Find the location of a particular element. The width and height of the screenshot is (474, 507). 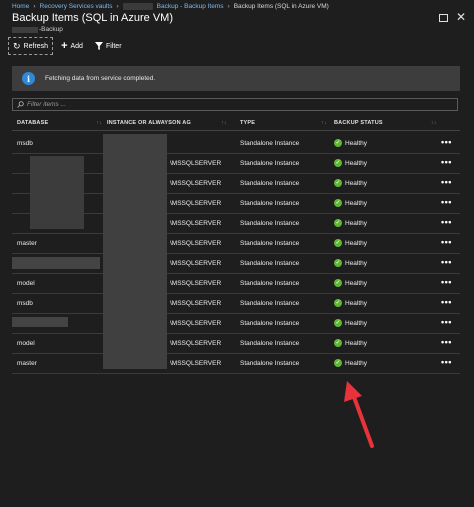

filter-button: Filter is located at coordinates (108, 46).